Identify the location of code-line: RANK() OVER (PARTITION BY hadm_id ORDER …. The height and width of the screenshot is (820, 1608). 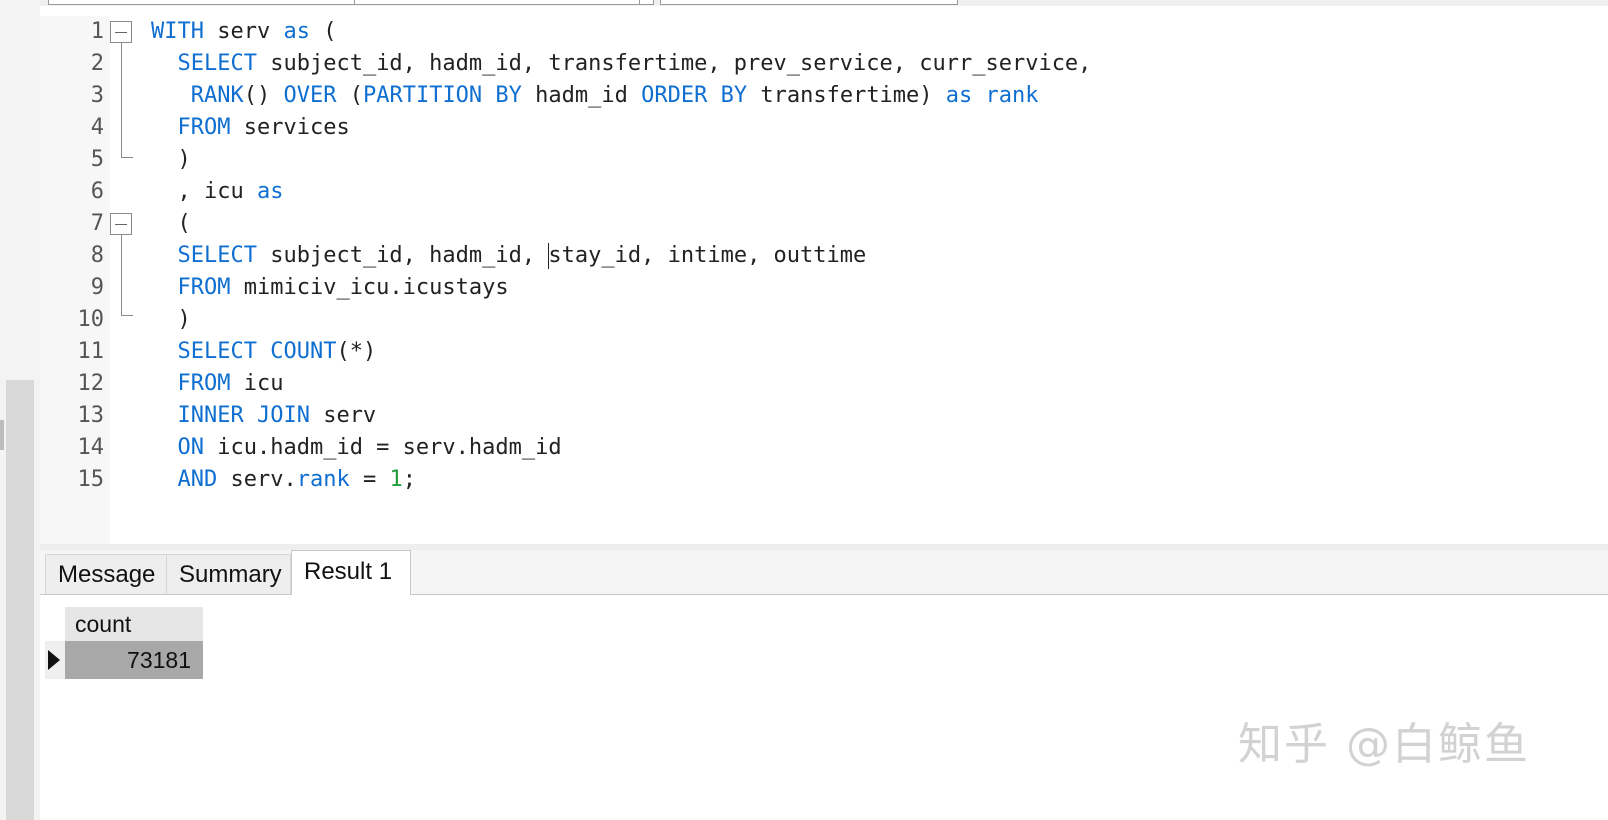
(614, 95).